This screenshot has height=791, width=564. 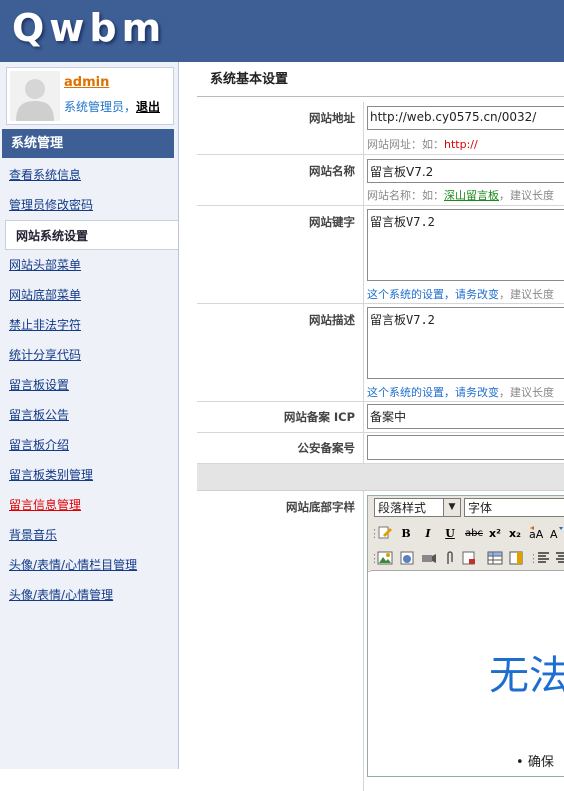 What do you see at coordinates (280, 641) in the screenshot?
I see `footer-text-label: 网站底部字样` at bounding box center [280, 641].